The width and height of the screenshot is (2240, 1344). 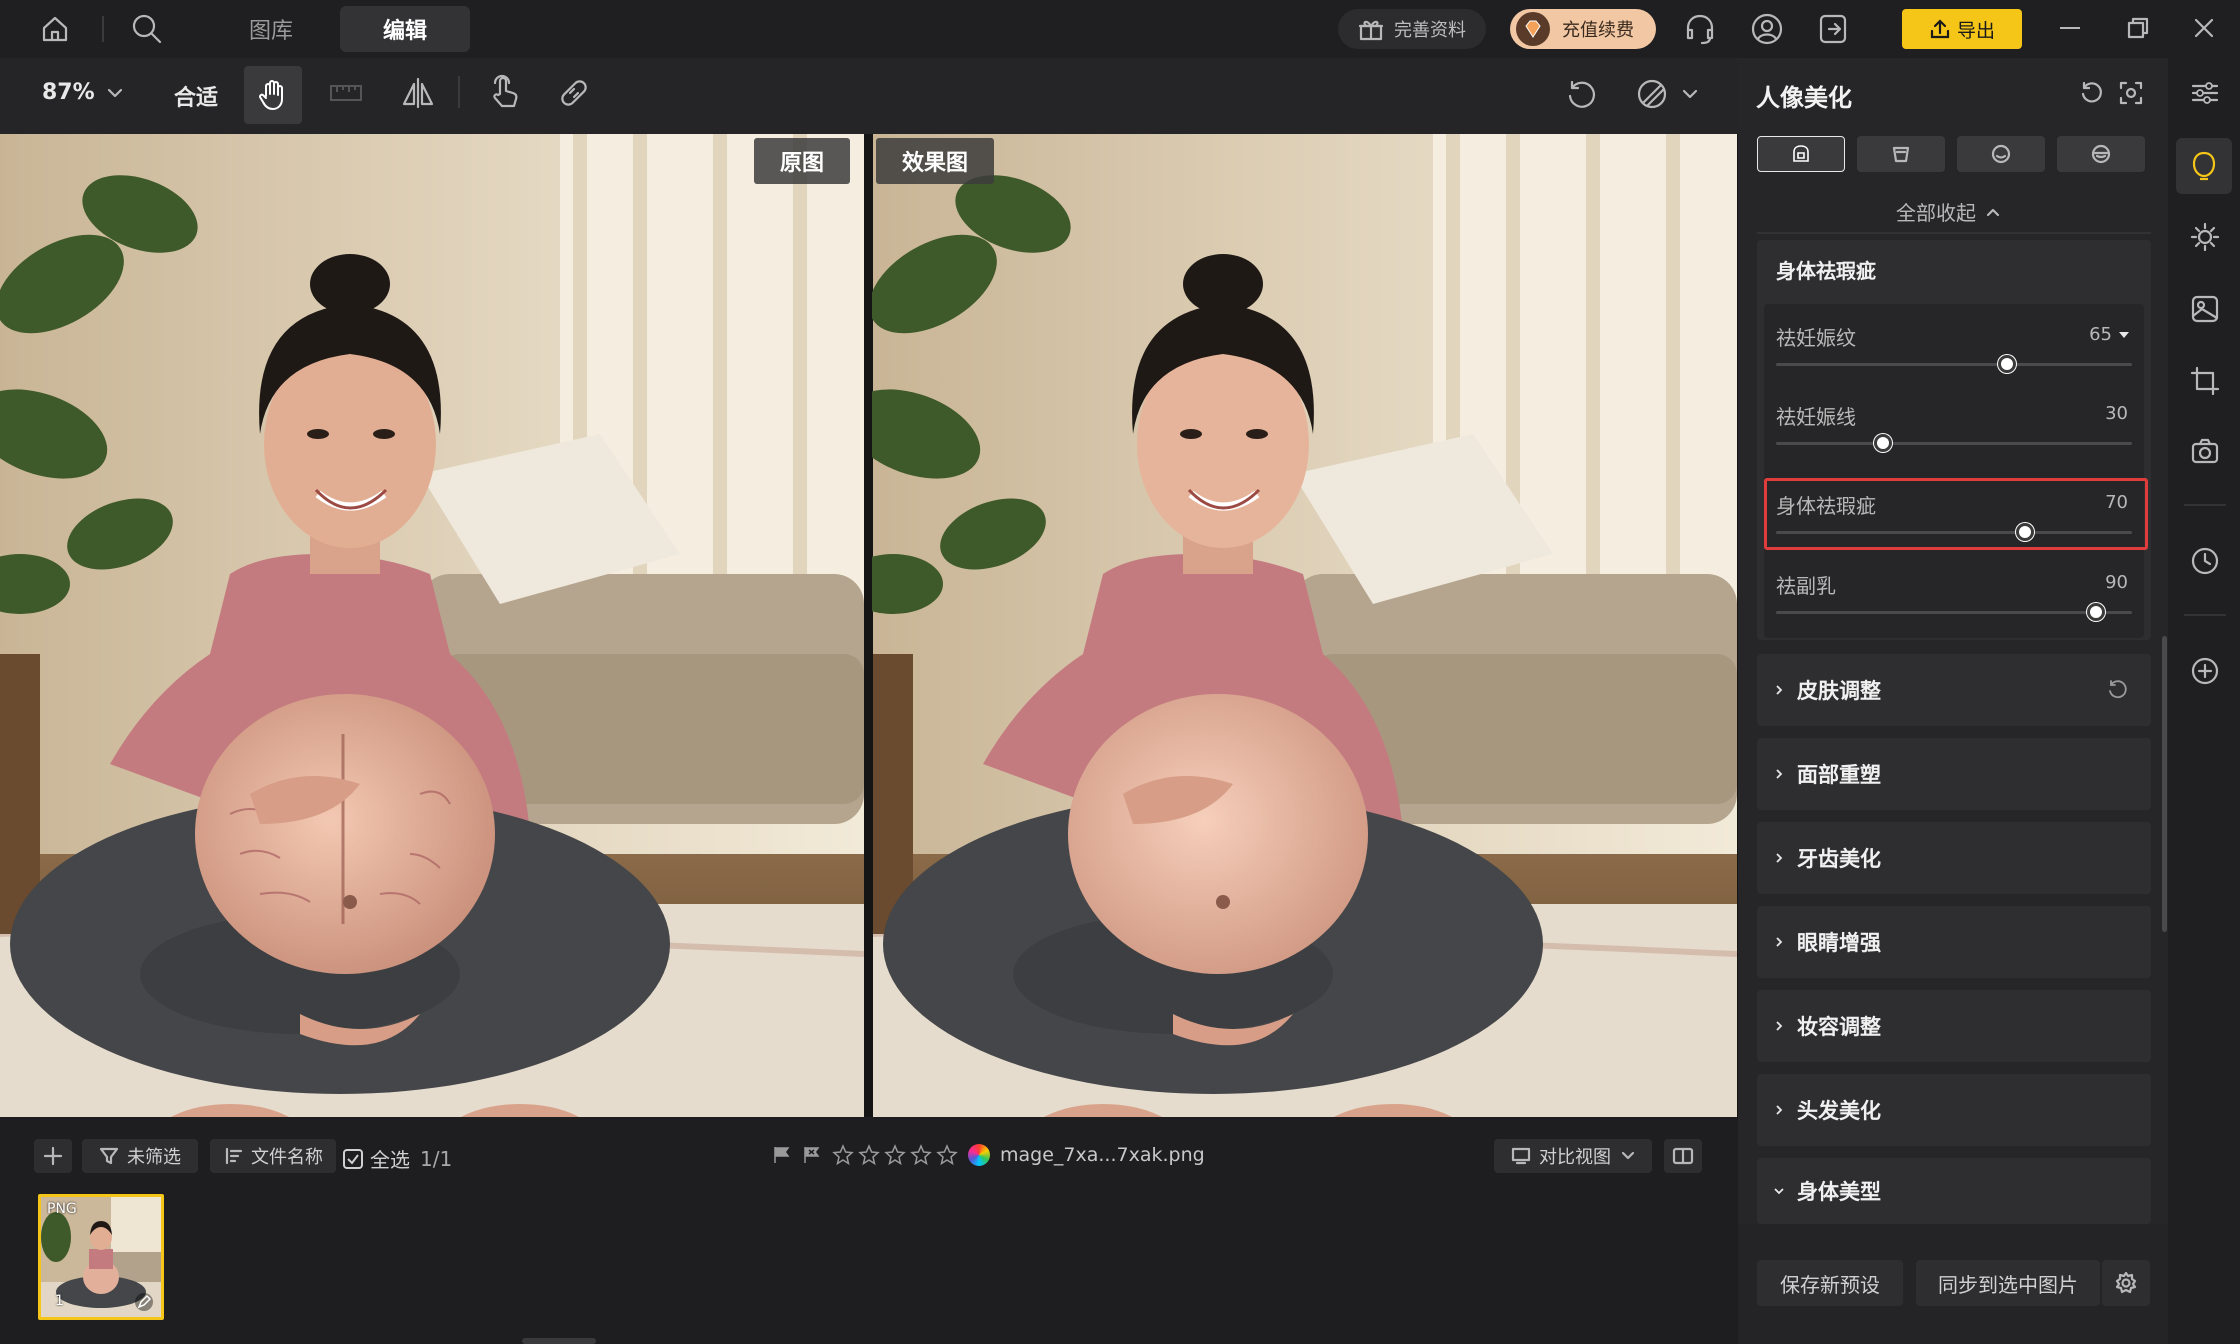 What do you see at coordinates (1371, 30) in the screenshot?
I see `gift-icon` at bounding box center [1371, 30].